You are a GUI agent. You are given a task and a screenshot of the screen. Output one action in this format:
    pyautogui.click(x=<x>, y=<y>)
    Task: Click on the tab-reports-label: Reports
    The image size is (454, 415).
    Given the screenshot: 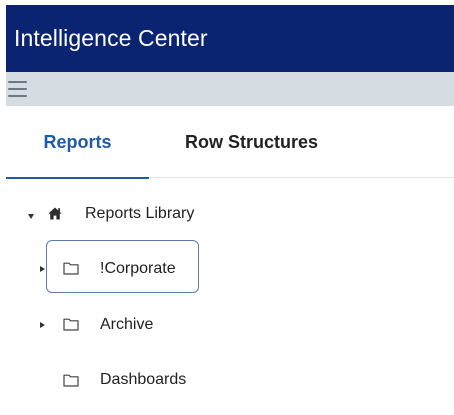 What is the action you would take?
    pyautogui.click(x=77, y=141)
    